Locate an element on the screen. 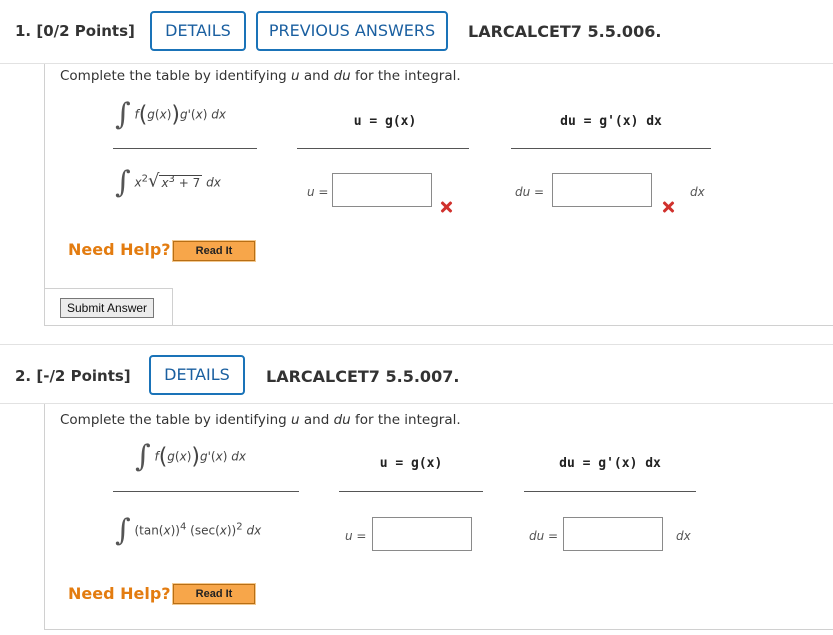 This screenshot has width=833, height=635. previous-answers-button: PREVIOUS ANSWERS is located at coordinates (352, 31).